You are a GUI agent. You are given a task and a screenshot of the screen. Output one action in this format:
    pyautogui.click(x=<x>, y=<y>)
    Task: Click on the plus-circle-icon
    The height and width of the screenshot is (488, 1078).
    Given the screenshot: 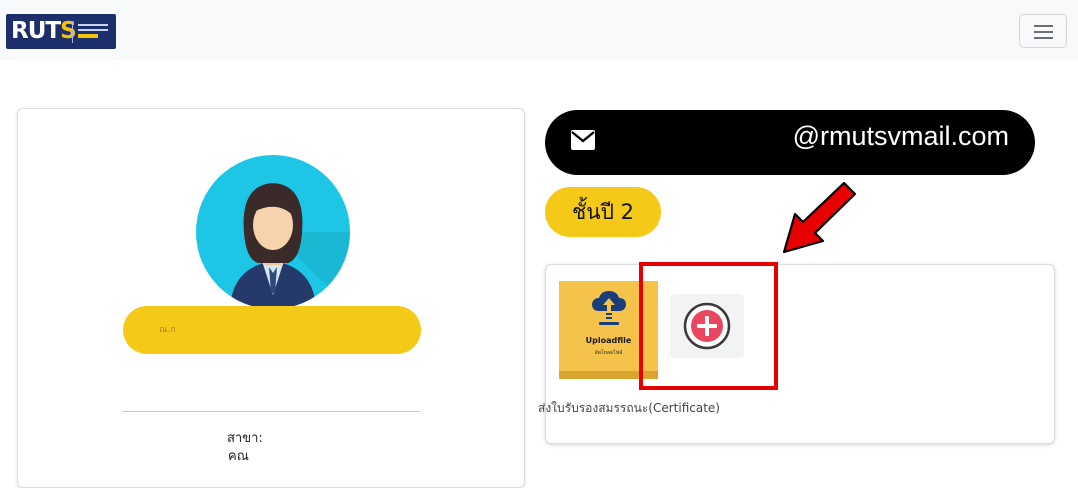 What is the action you would take?
    pyautogui.click(x=707, y=326)
    